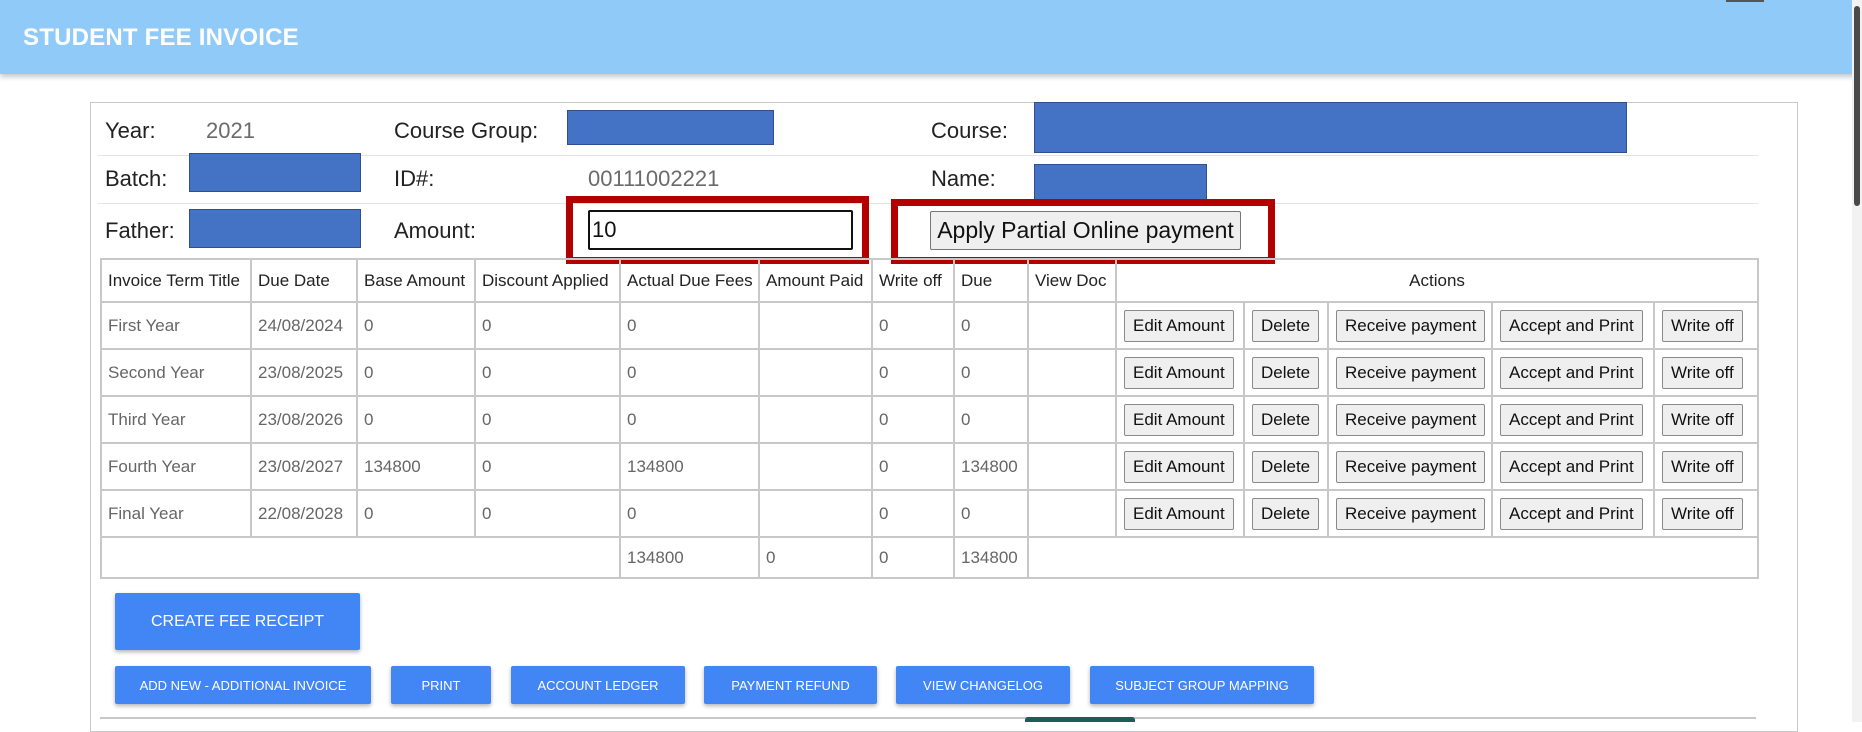 This screenshot has height=732, width=1862. I want to click on col-header-actions: Actions, so click(1437, 280).